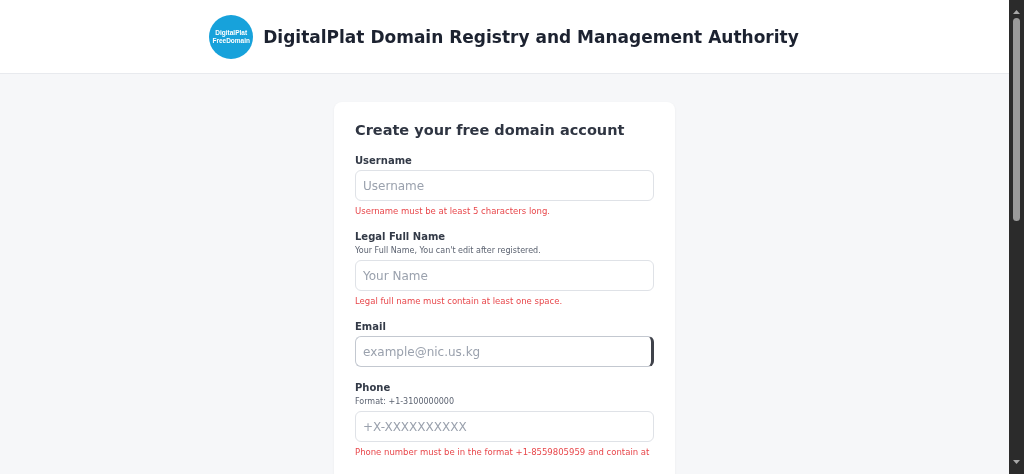  Describe the element at coordinates (373, 387) in the screenshot. I see `field-label: Phone` at that location.